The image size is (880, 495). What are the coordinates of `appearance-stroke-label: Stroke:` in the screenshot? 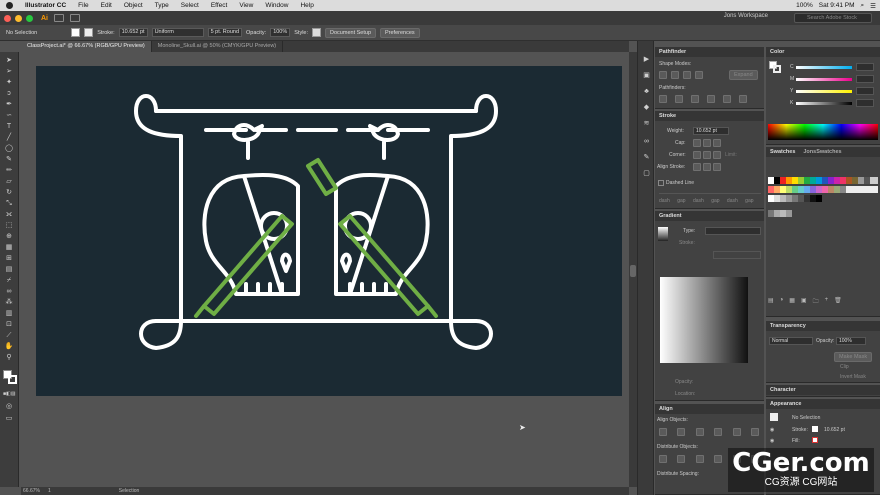 It's located at (800, 430).